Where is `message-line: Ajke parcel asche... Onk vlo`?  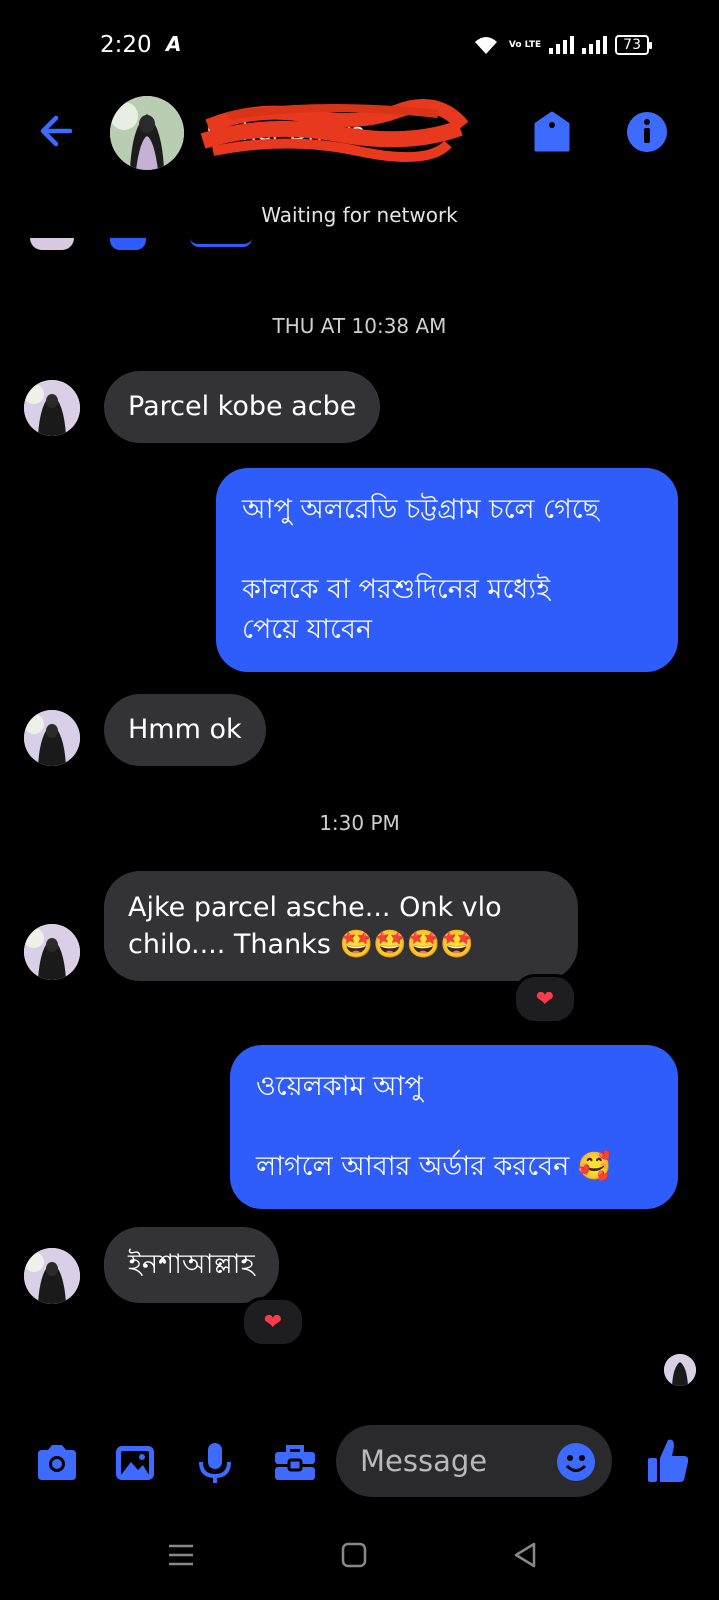
message-line: Ajke parcel asche... Onk vlo is located at coordinates (315, 907).